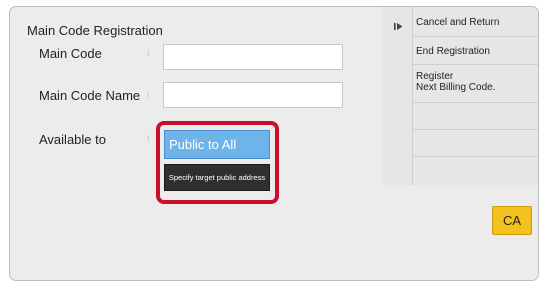 This screenshot has height=295, width=545. I want to click on menu-item-label: Cancel and Return, so click(458, 22).